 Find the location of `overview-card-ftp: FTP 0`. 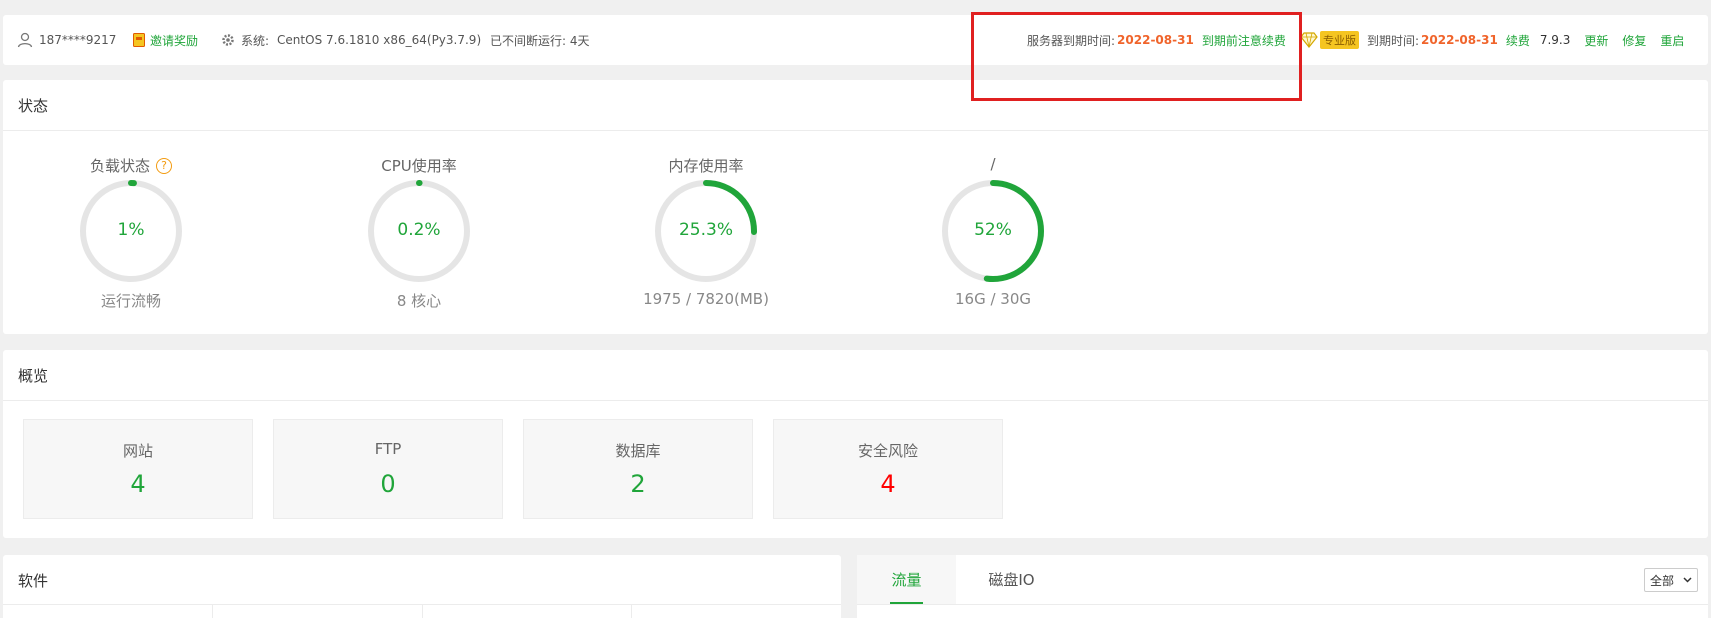

overview-card-ftp: FTP 0 is located at coordinates (388, 469).